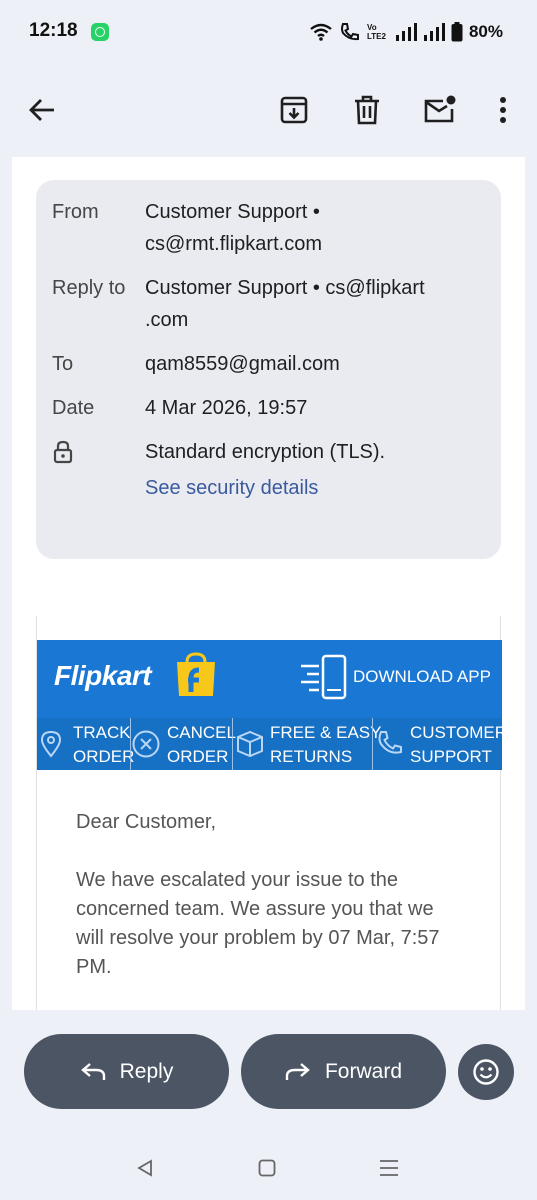  What do you see at coordinates (285, 288) in the screenshot?
I see `reply-to-line1: Customer Support • cs@flipkart` at bounding box center [285, 288].